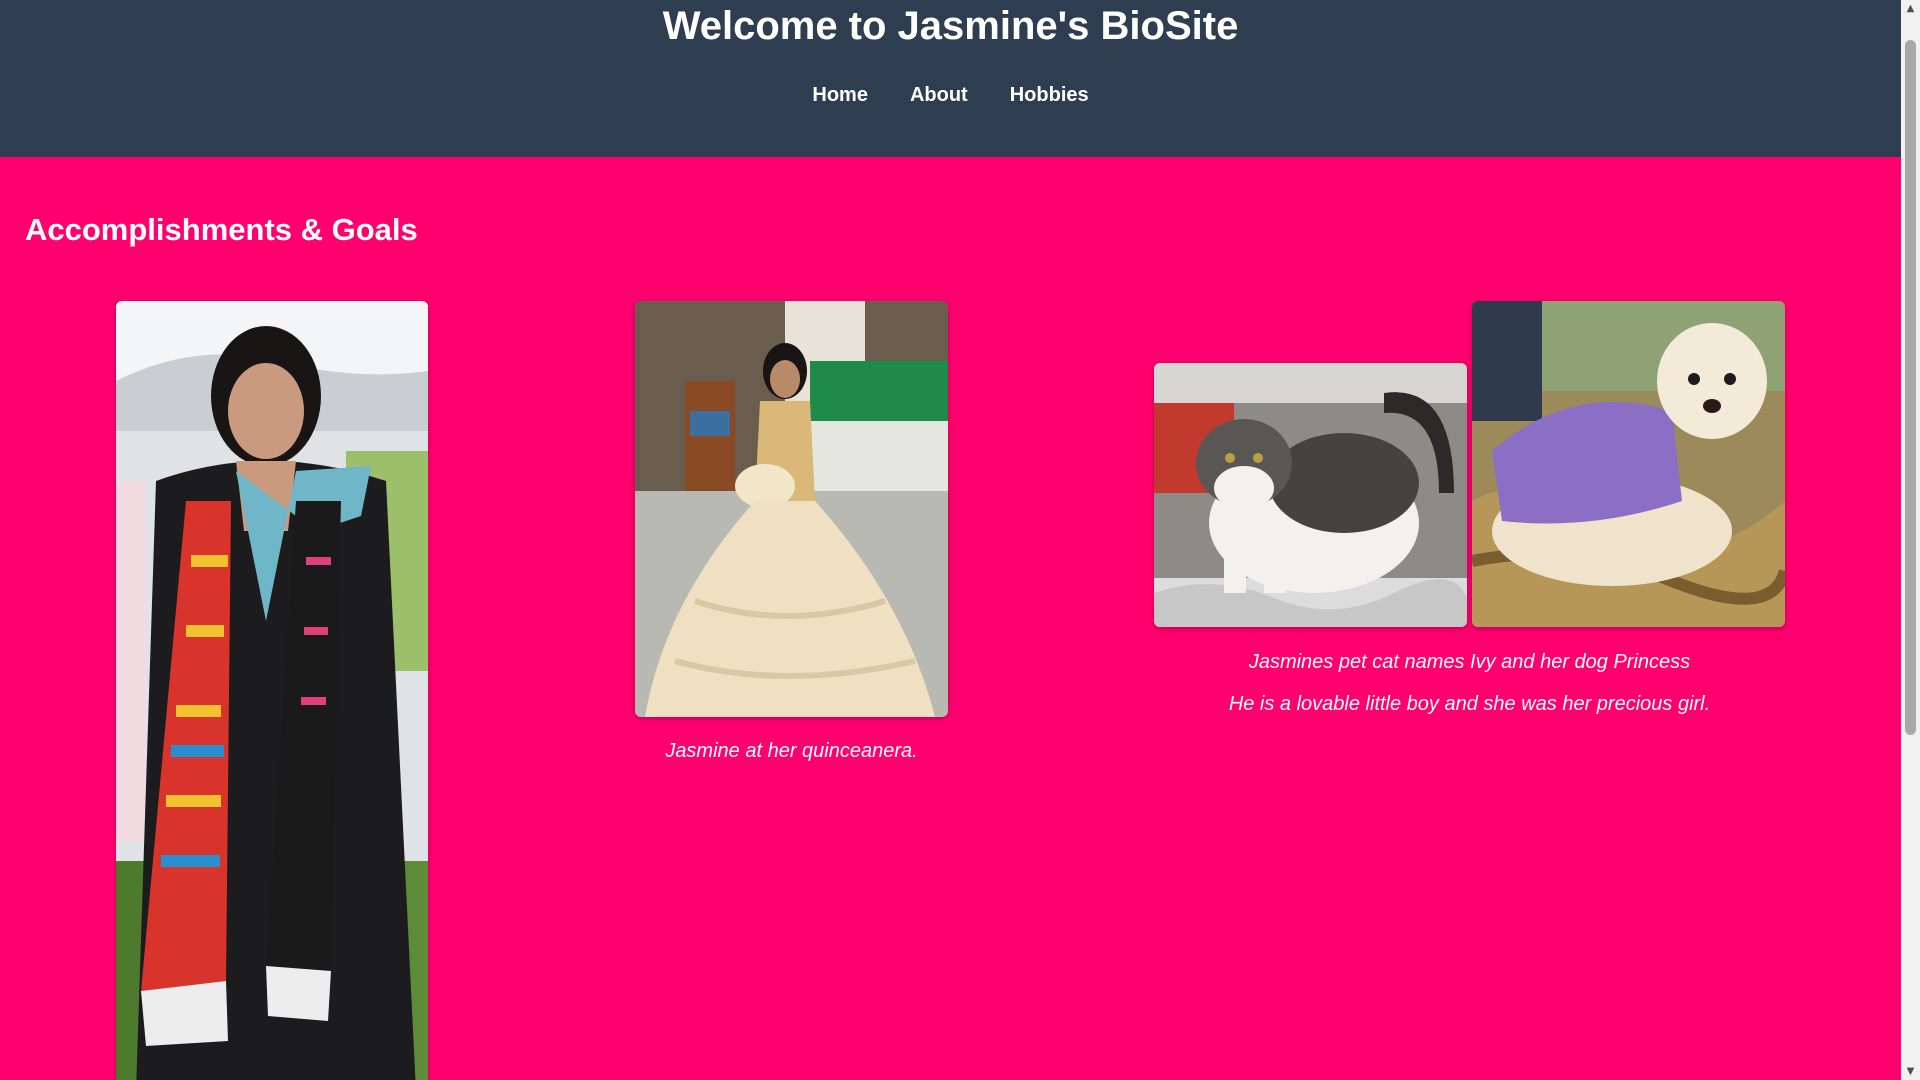 Image resolution: width=1920 pixels, height=1080 pixels. I want to click on nav-link-hobbies: Hobbies, so click(1049, 95).